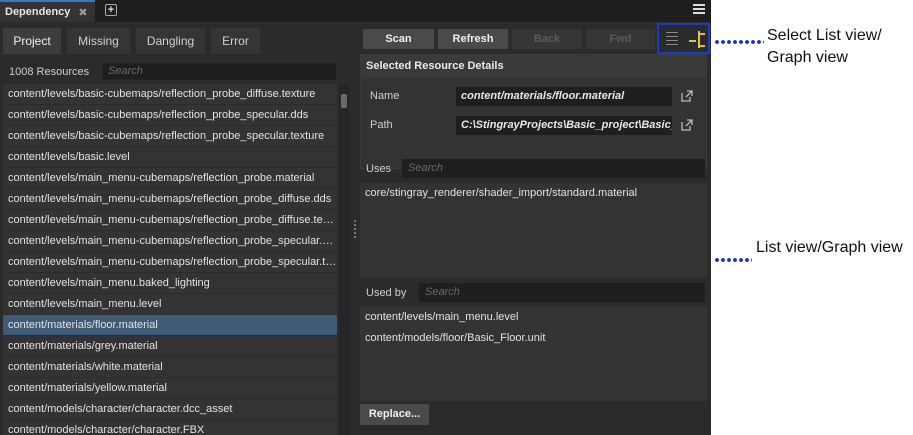 The width and height of the screenshot is (913, 435). I want to click on close-icon: ✖, so click(82, 12).